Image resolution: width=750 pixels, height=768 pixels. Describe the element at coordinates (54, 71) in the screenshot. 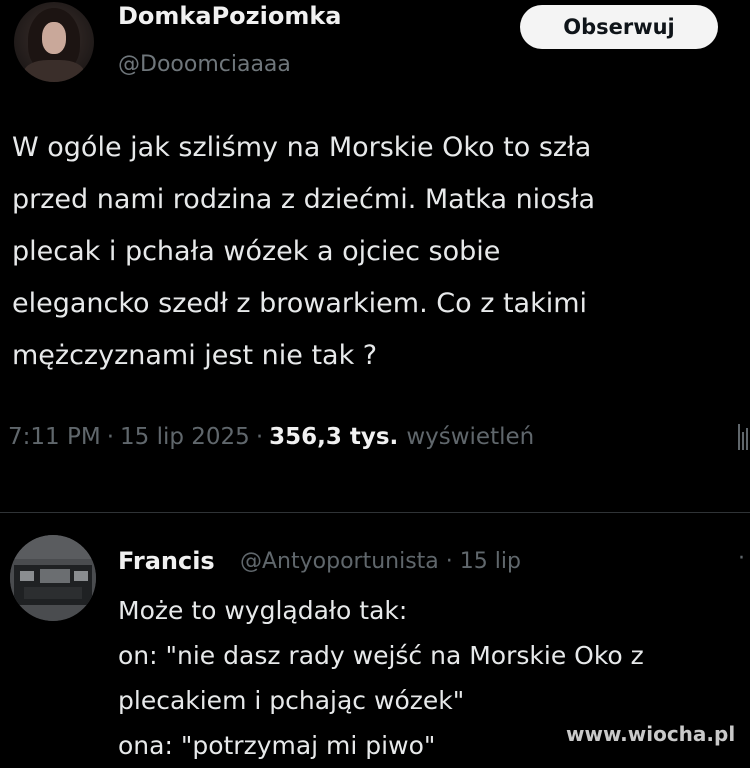

I see `avatar-shoulders-shape` at that location.